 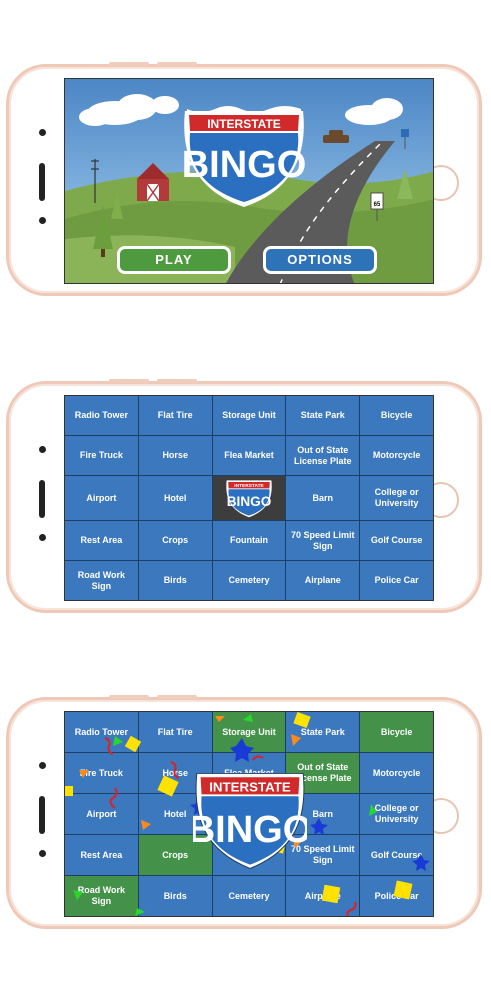 I want to click on play-button: PLAY, so click(x=174, y=260).